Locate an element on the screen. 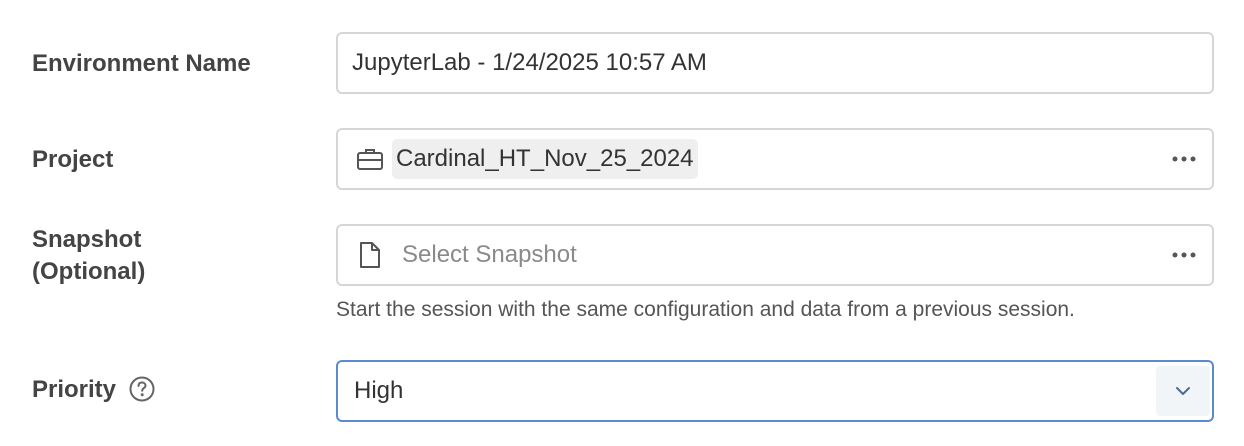 This screenshot has width=1244, height=446. snapshot-placeholder: Select Snapshot is located at coordinates (489, 254).